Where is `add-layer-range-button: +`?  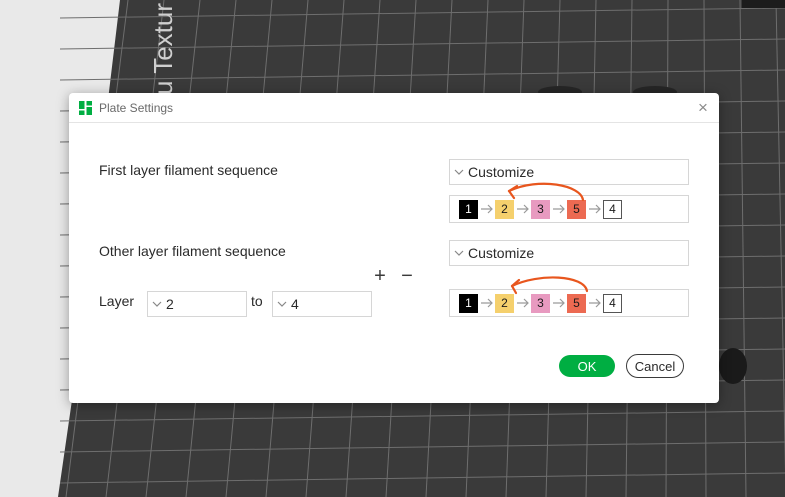 add-layer-range-button: + is located at coordinates (380, 276).